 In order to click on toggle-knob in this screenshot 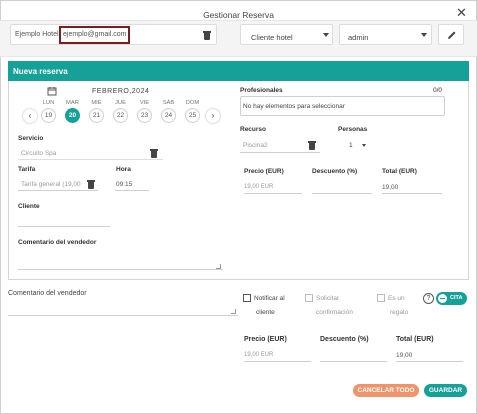, I will do `click(442, 298)`.